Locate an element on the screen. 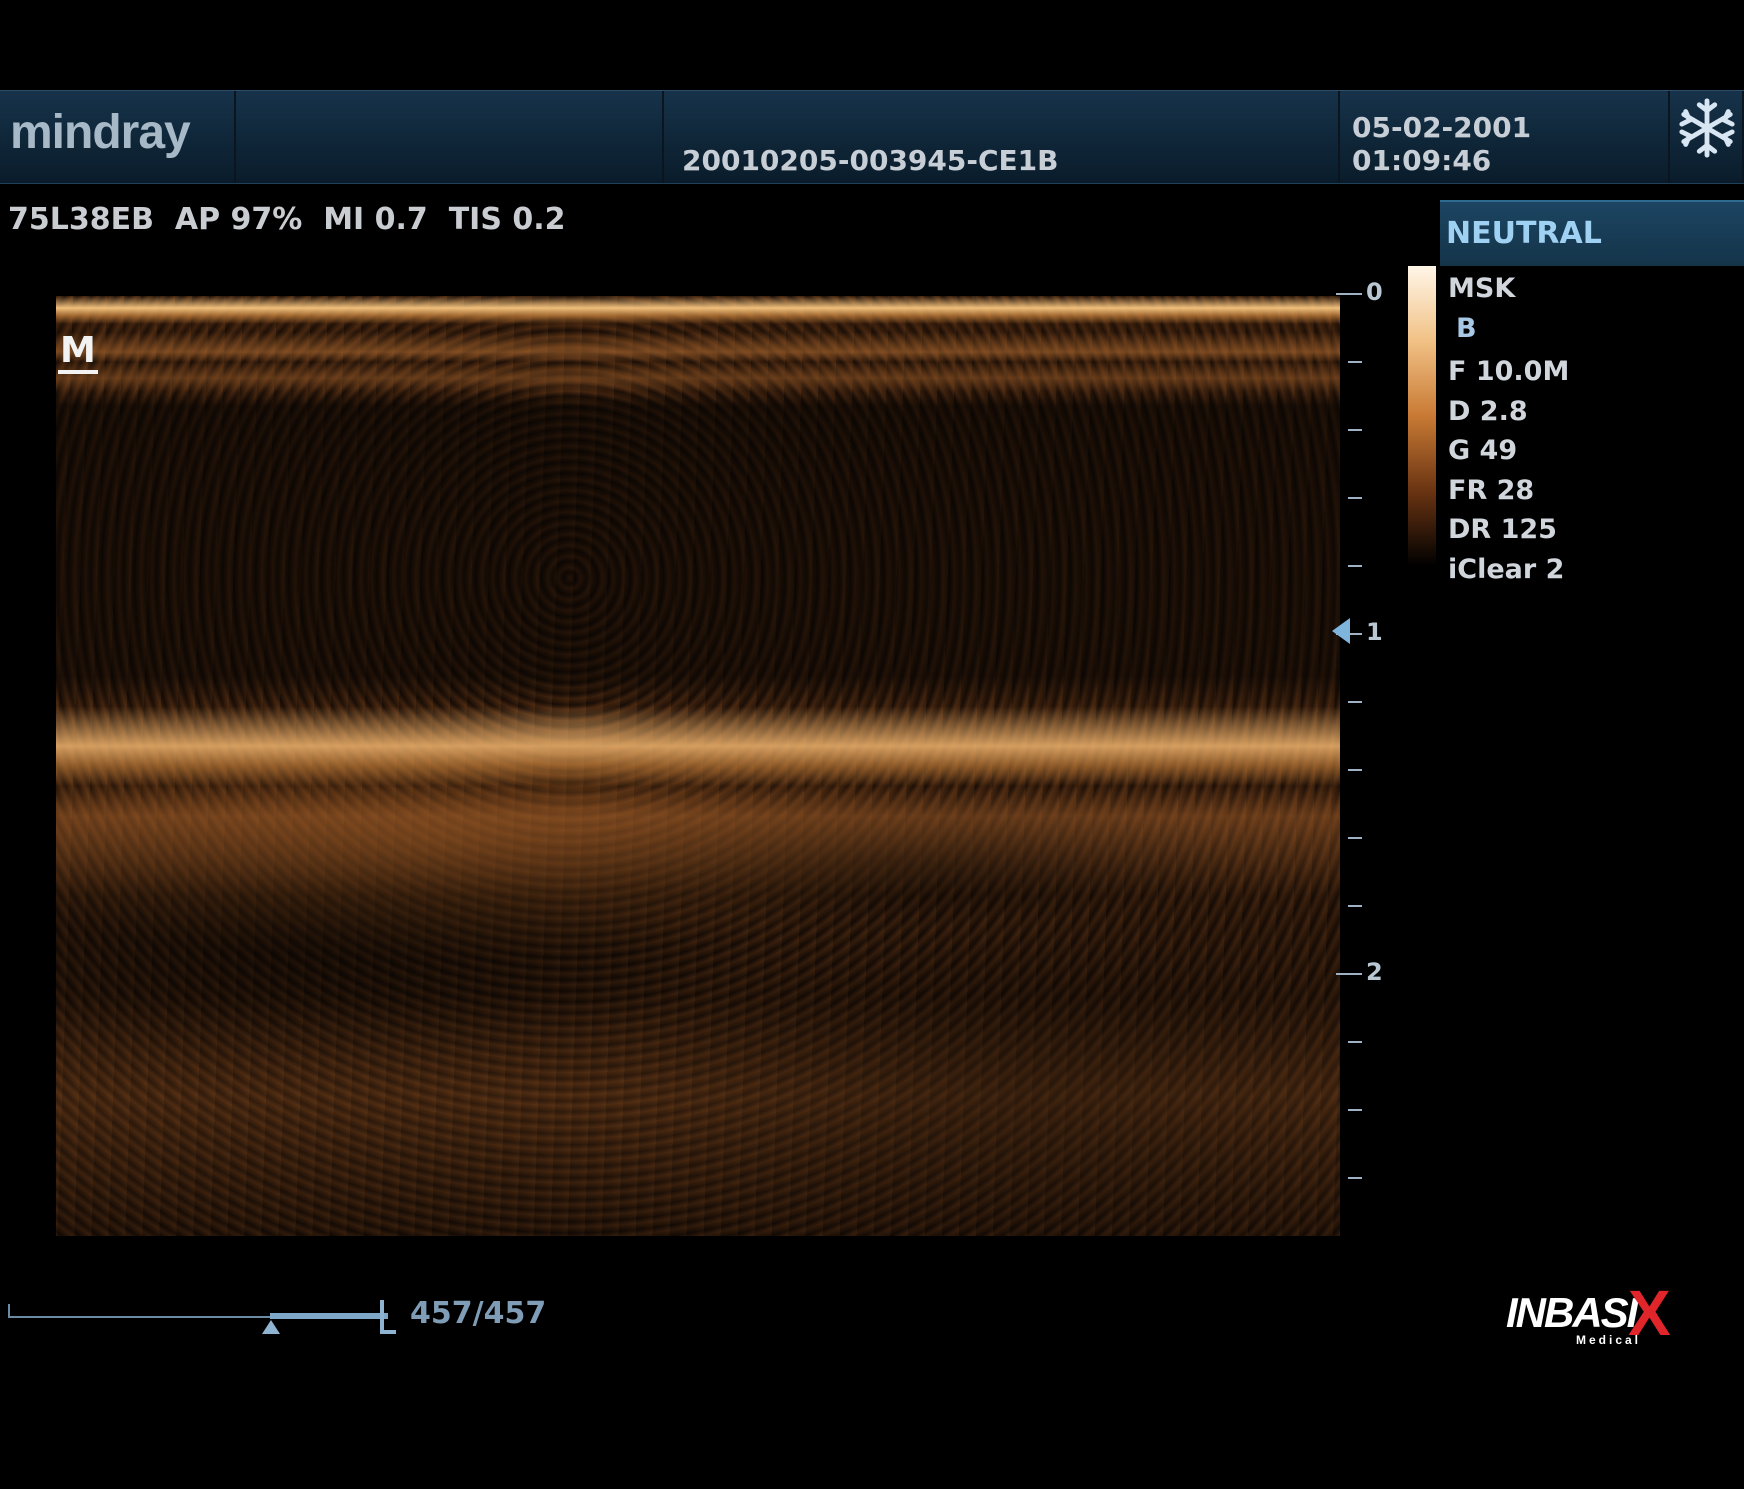 This screenshot has height=1489, width=1744. snowflake-icon is located at coordinates (1707, 128).